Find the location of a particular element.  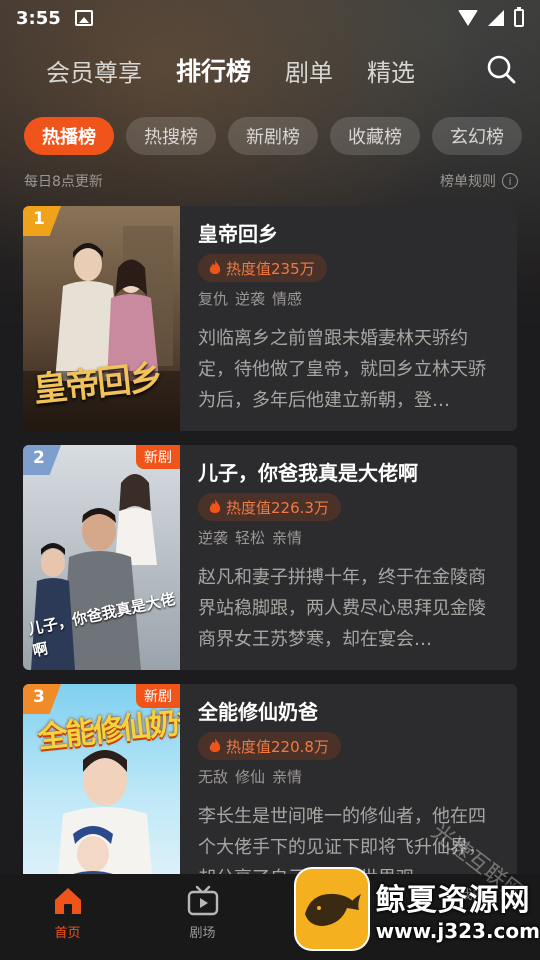

chip-hot-search: 热搜榜 is located at coordinates (171, 136).